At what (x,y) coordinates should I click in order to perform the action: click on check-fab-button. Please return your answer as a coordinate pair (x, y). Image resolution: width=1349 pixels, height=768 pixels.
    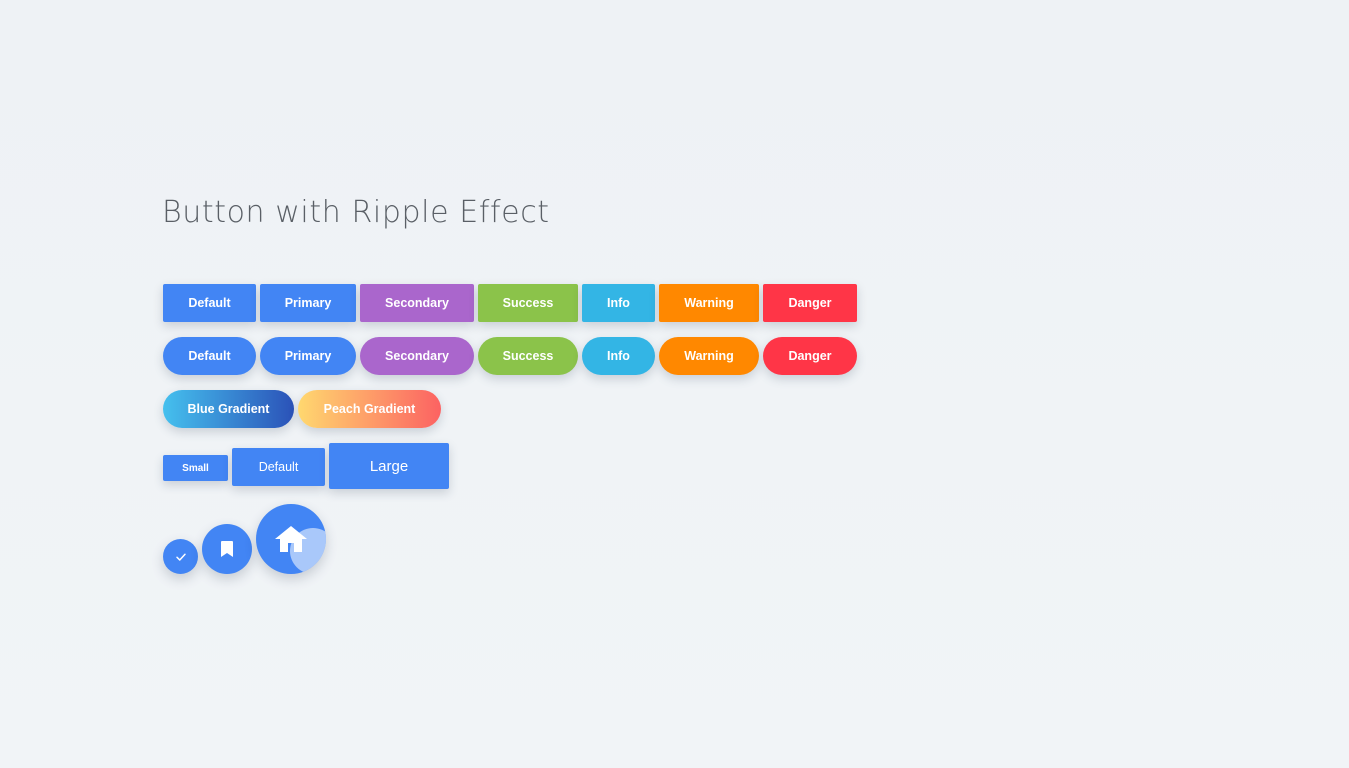
    Looking at the image, I should click on (180, 556).